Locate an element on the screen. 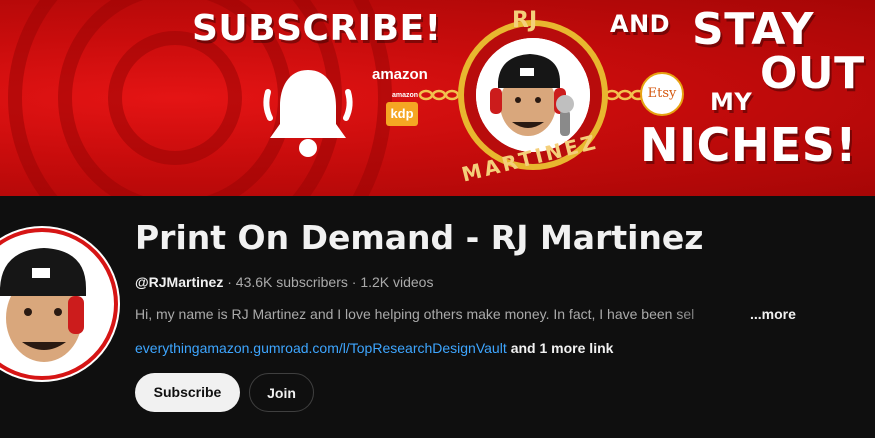  avatar-caricature-icon is located at coordinates (59, 304).